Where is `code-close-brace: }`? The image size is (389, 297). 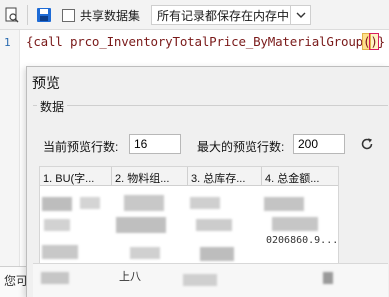
code-close-brace: } is located at coordinates (381, 41).